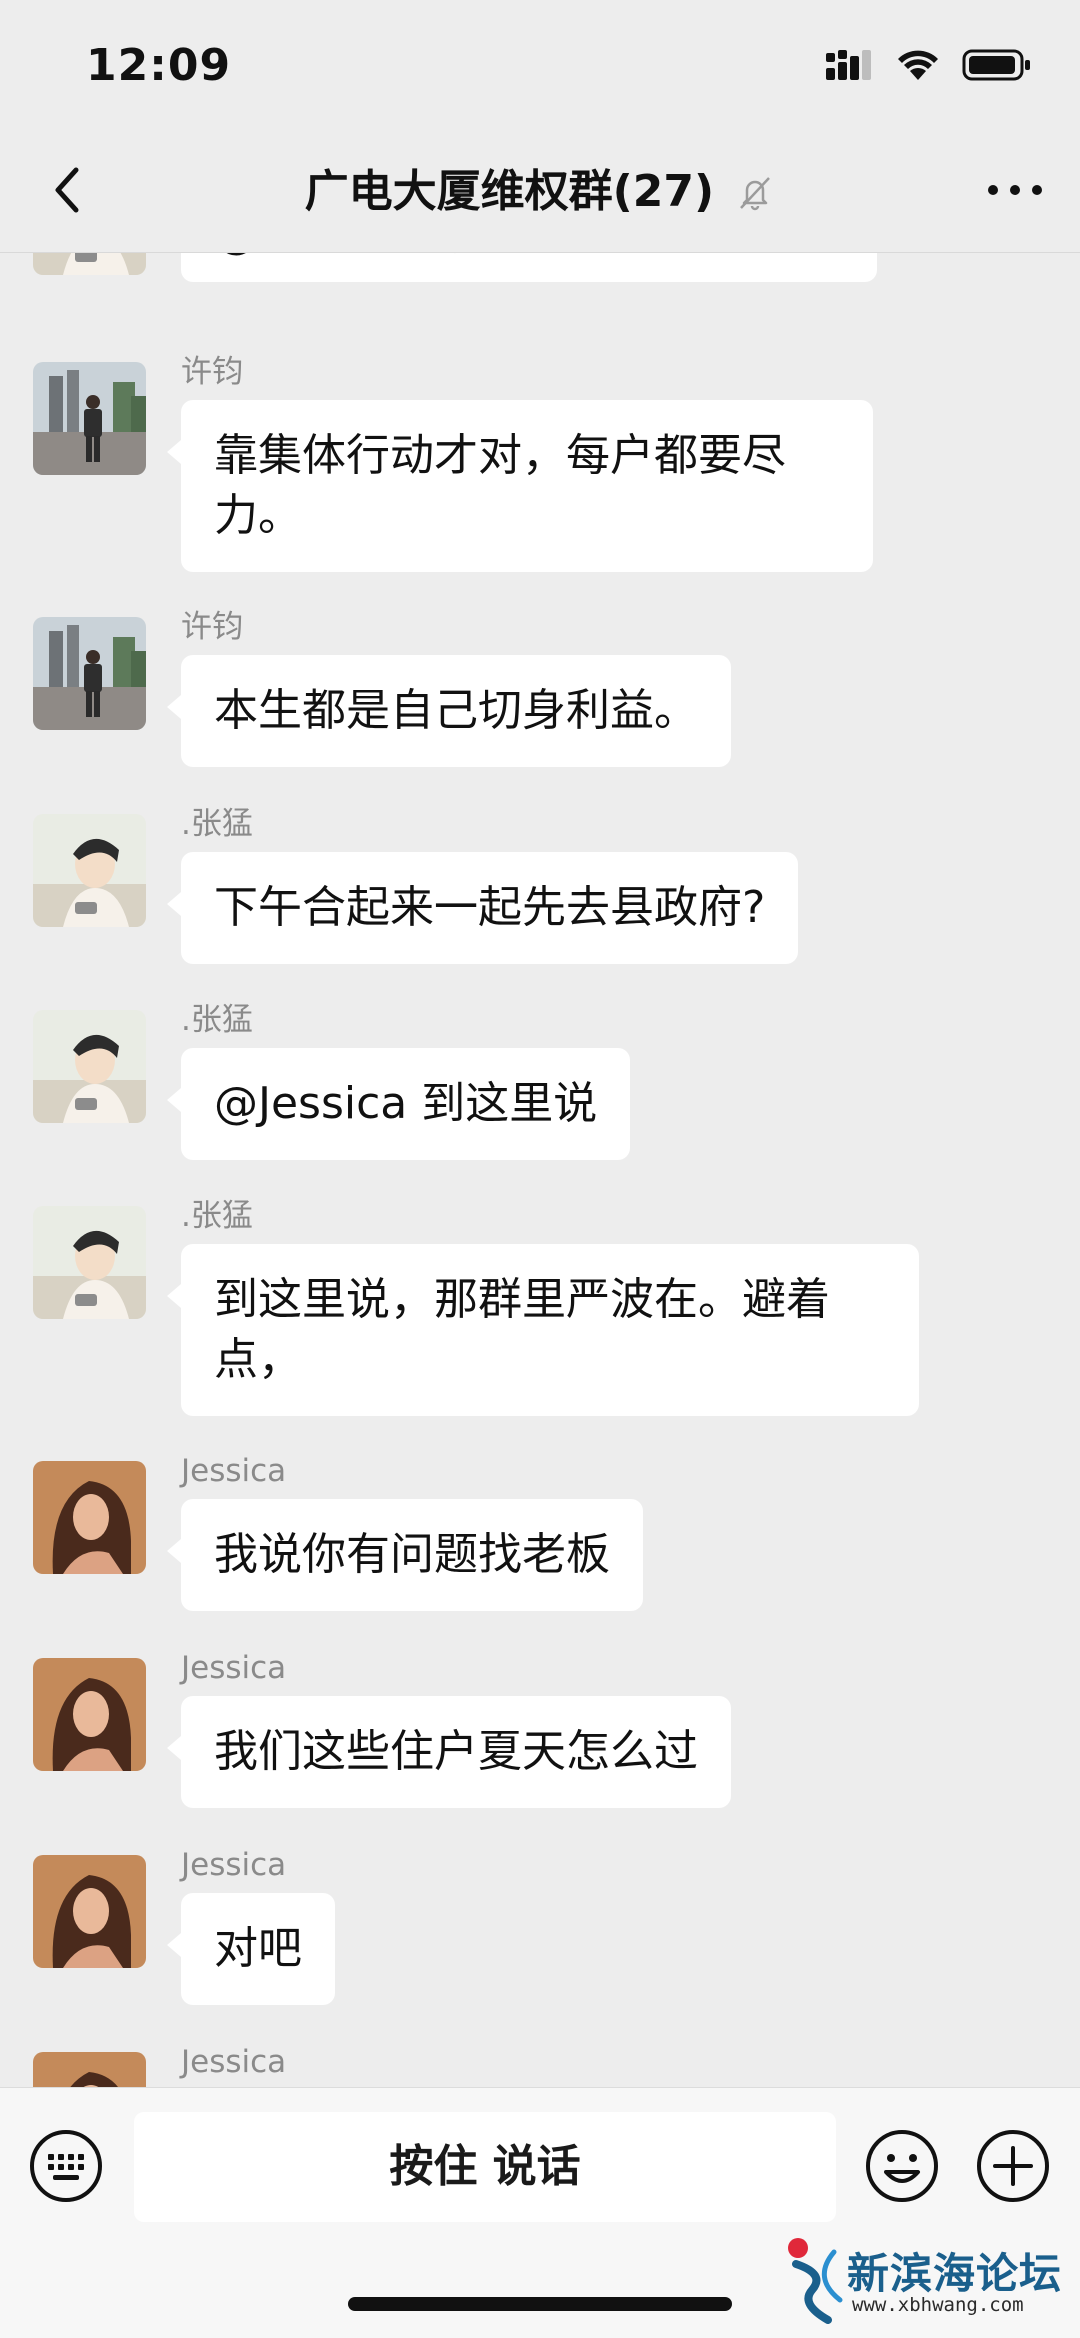  I want to click on message-bubble: 到这里说，那群里严波在。避着点，, so click(543, 1330).